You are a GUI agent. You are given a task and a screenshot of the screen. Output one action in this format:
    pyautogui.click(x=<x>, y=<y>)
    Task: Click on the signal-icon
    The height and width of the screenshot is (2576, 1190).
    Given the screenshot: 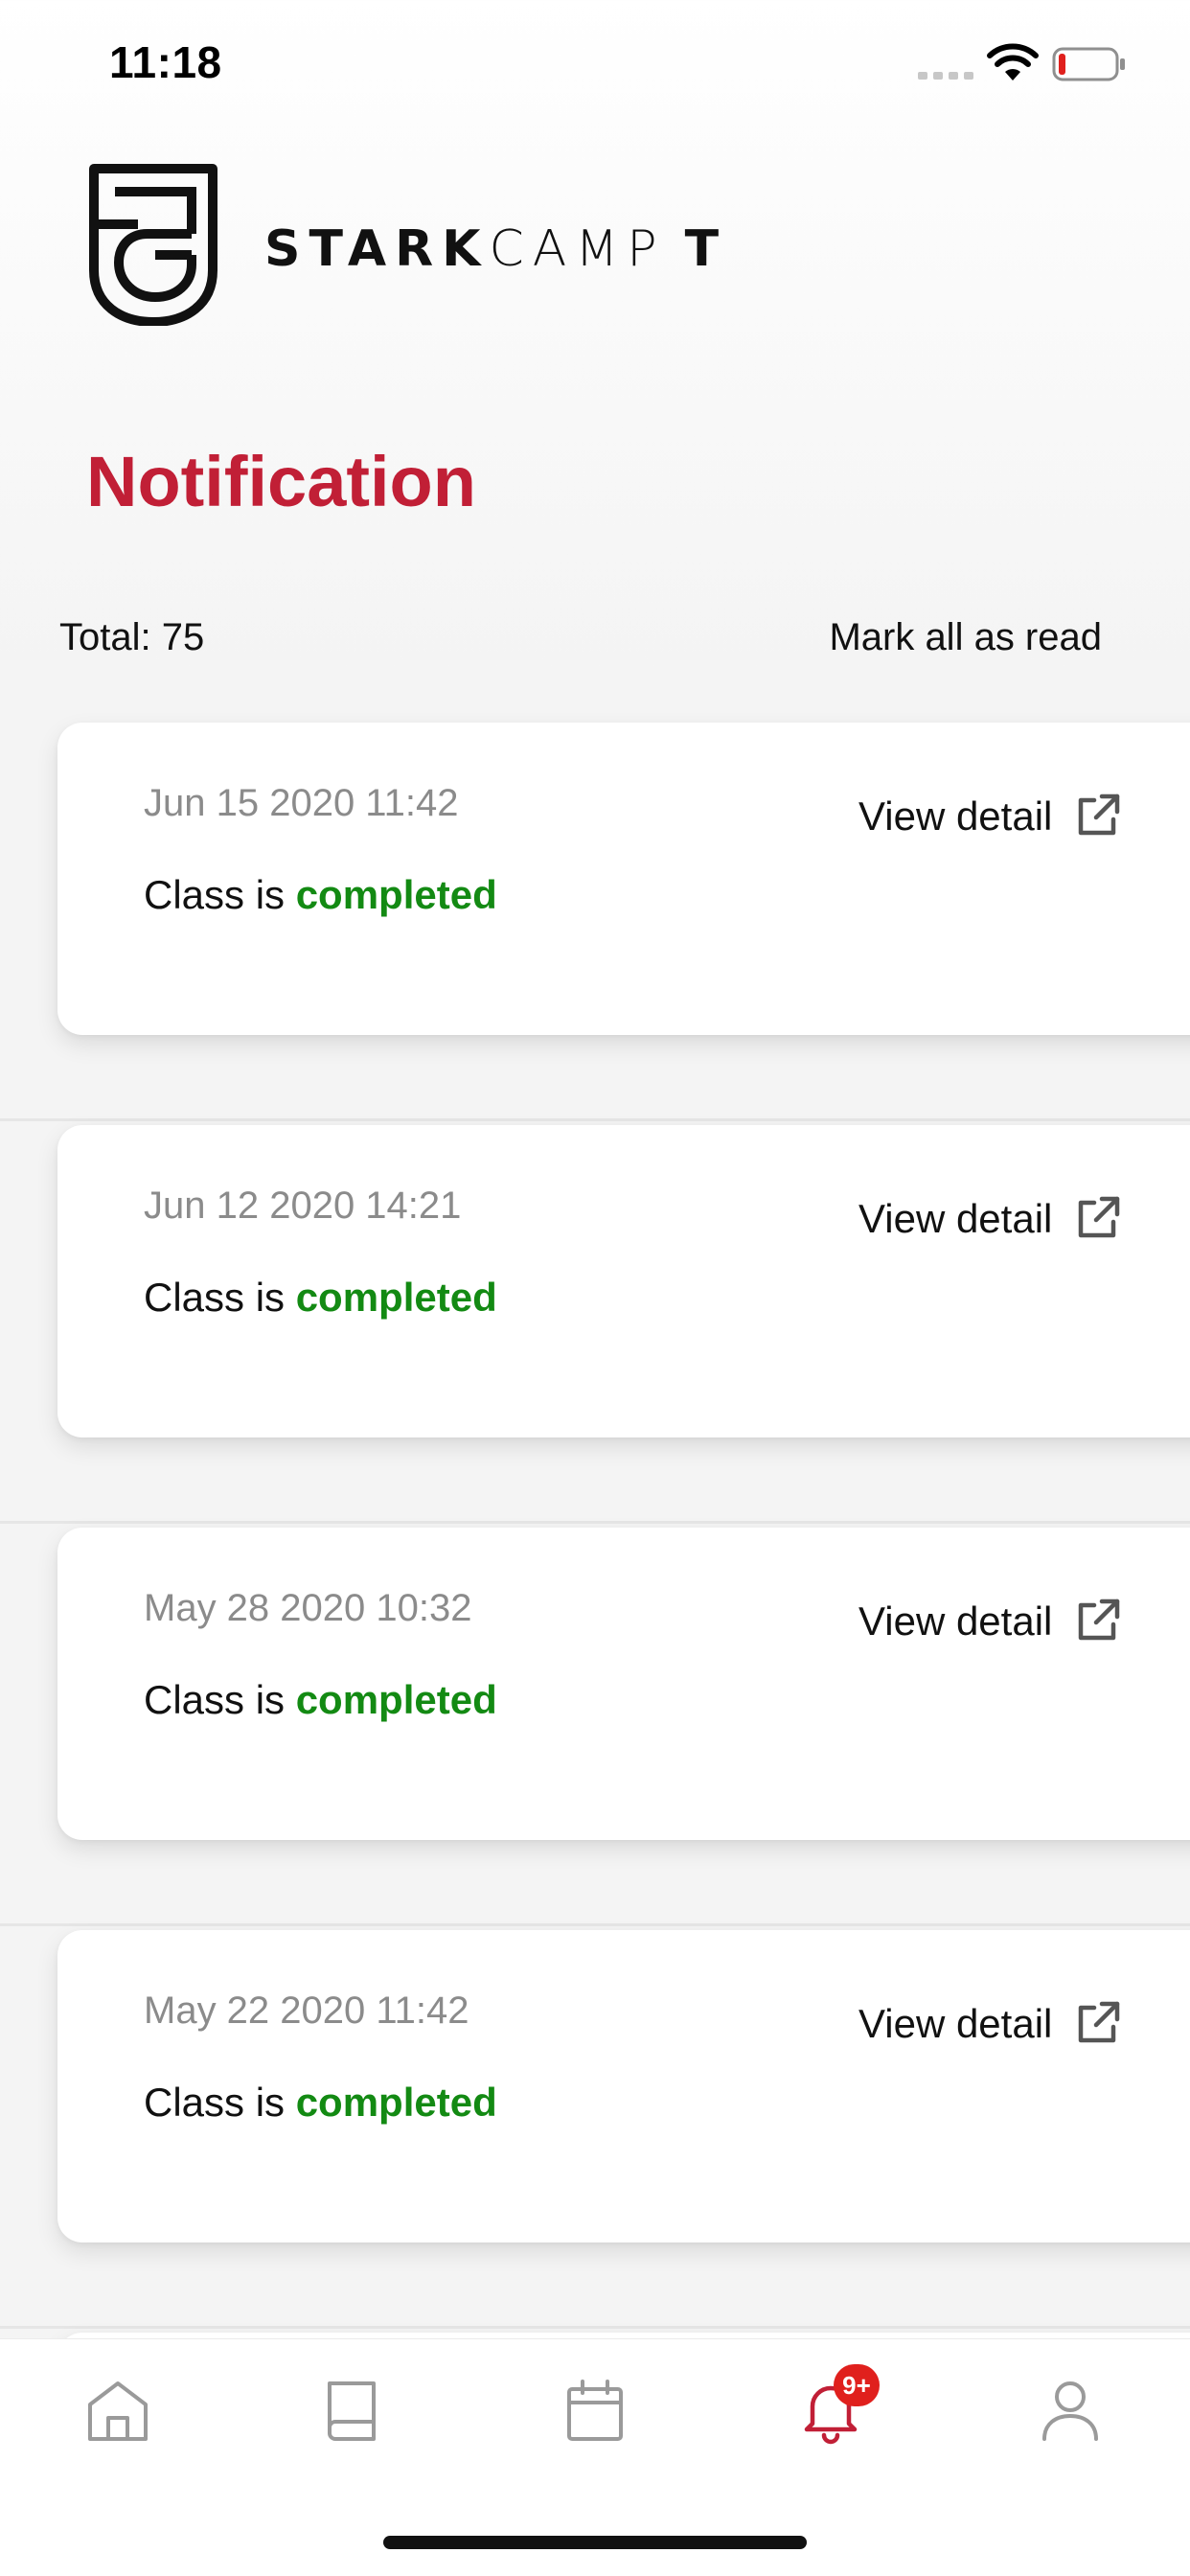 What is the action you would take?
    pyautogui.click(x=946, y=76)
    